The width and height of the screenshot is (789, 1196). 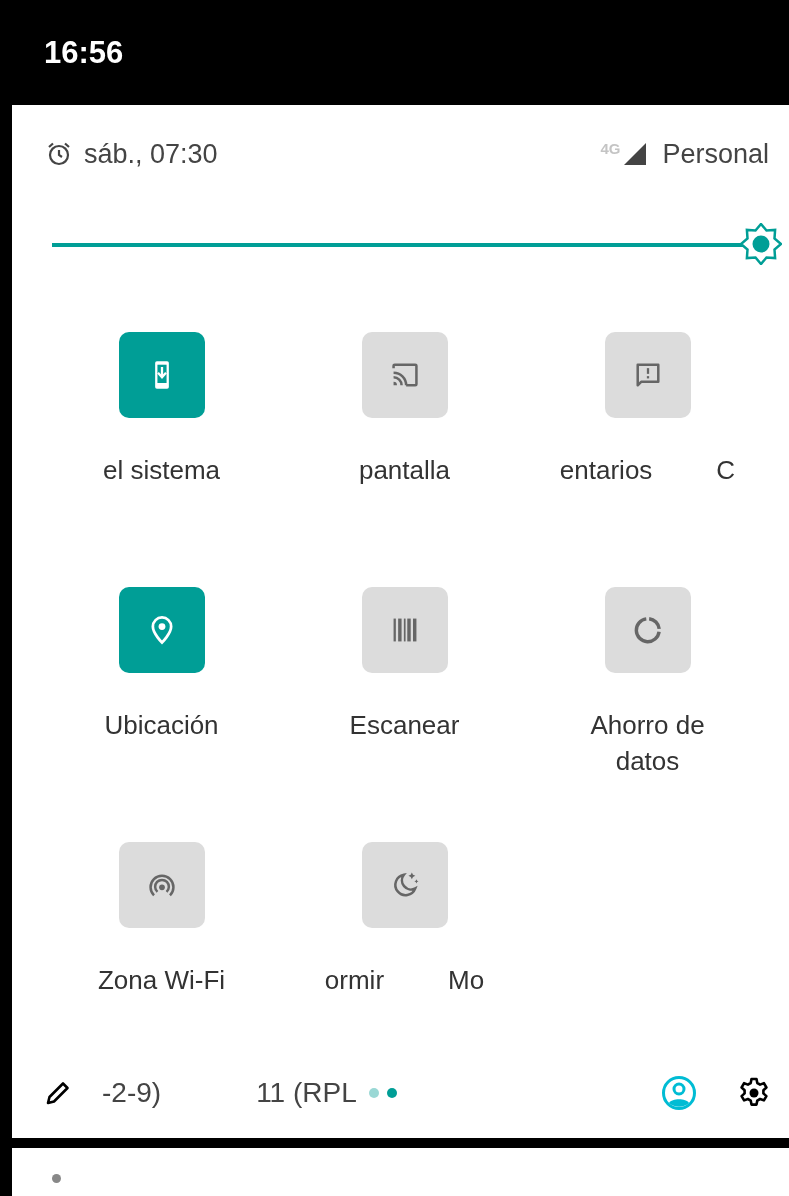 I want to click on clock-time: 16:56, so click(x=84, y=52).